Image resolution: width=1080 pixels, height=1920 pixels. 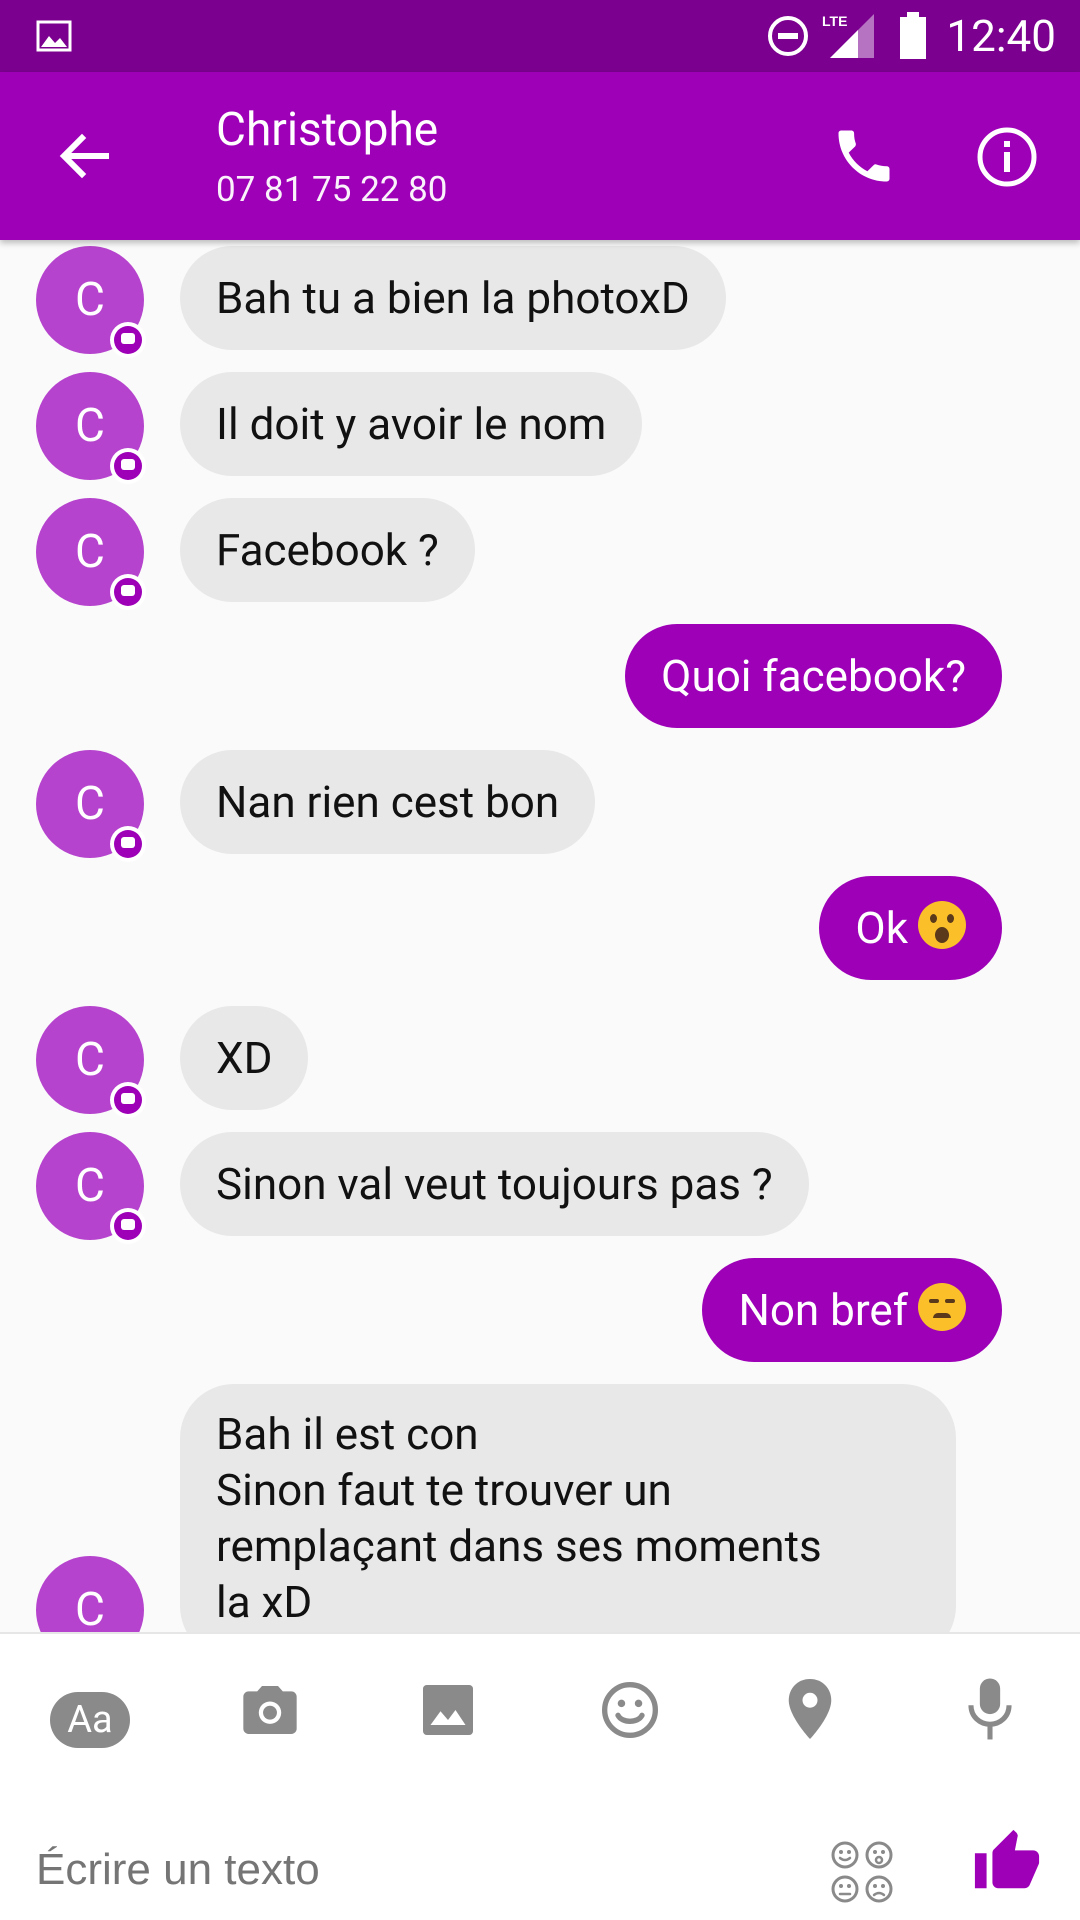 What do you see at coordinates (519, 1546) in the screenshot?
I see `message-line: remplaçant dans ses moments` at bounding box center [519, 1546].